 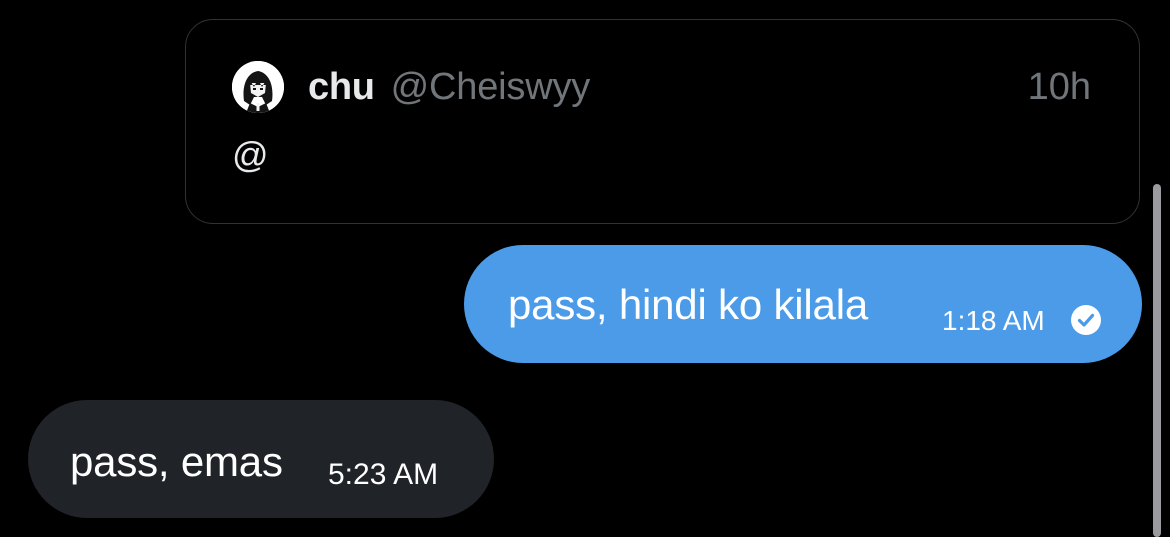 What do you see at coordinates (661, 87) in the screenshot?
I see `quoted-post-header: chu @Cheiswyy 10h` at bounding box center [661, 87].